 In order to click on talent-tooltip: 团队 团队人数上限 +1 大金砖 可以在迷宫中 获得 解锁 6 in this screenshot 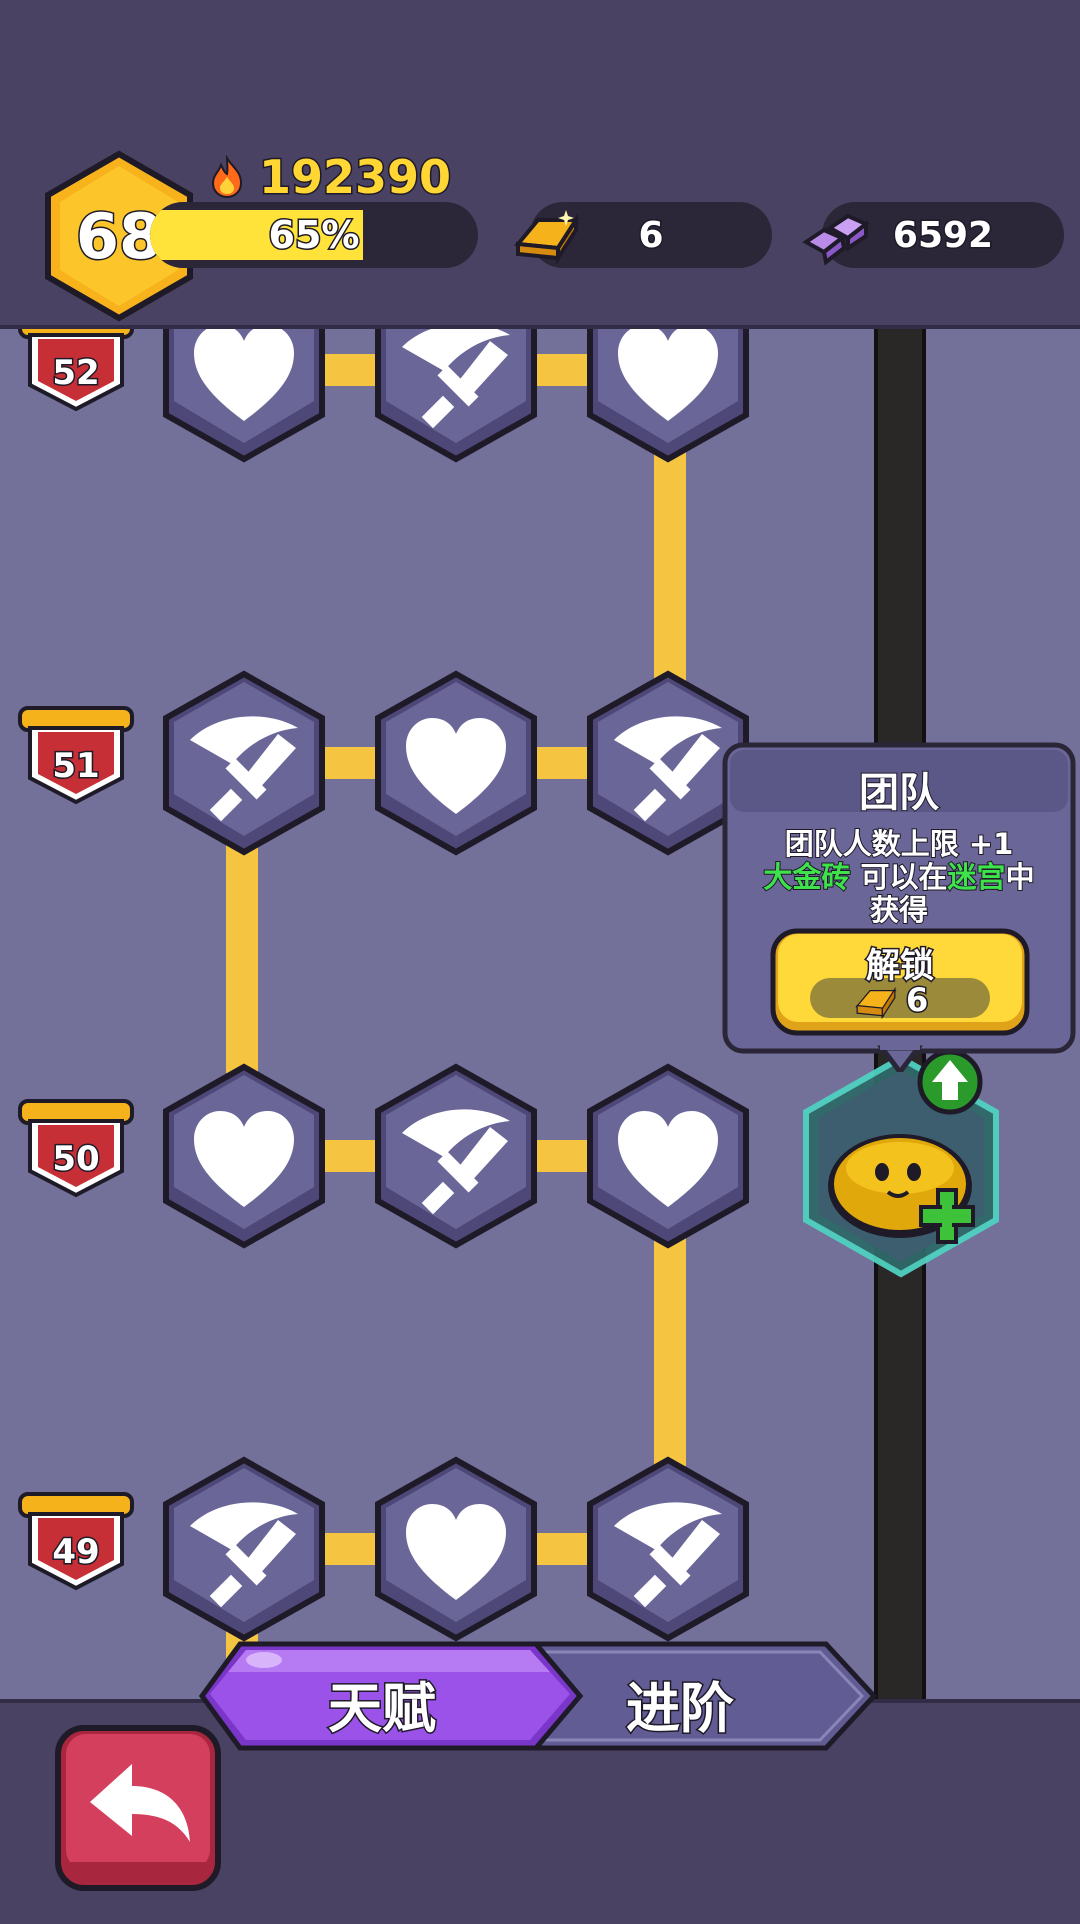, I will do `click(899, 907)`.